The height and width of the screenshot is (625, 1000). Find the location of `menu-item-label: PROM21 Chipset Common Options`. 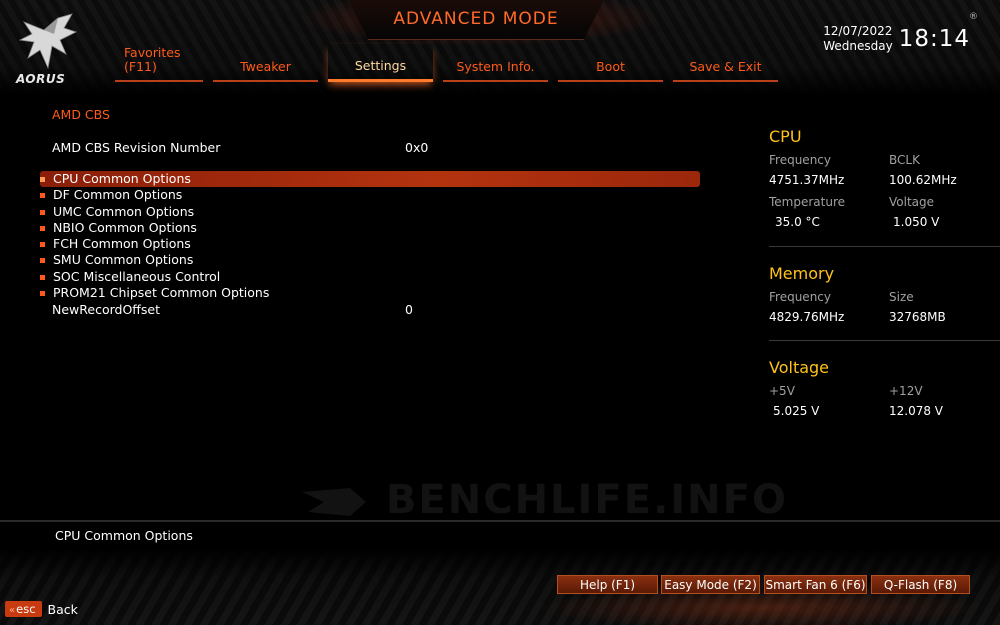

menu-item-label: PROM21 Chipset Common Options is located at coordinates (161, 293).